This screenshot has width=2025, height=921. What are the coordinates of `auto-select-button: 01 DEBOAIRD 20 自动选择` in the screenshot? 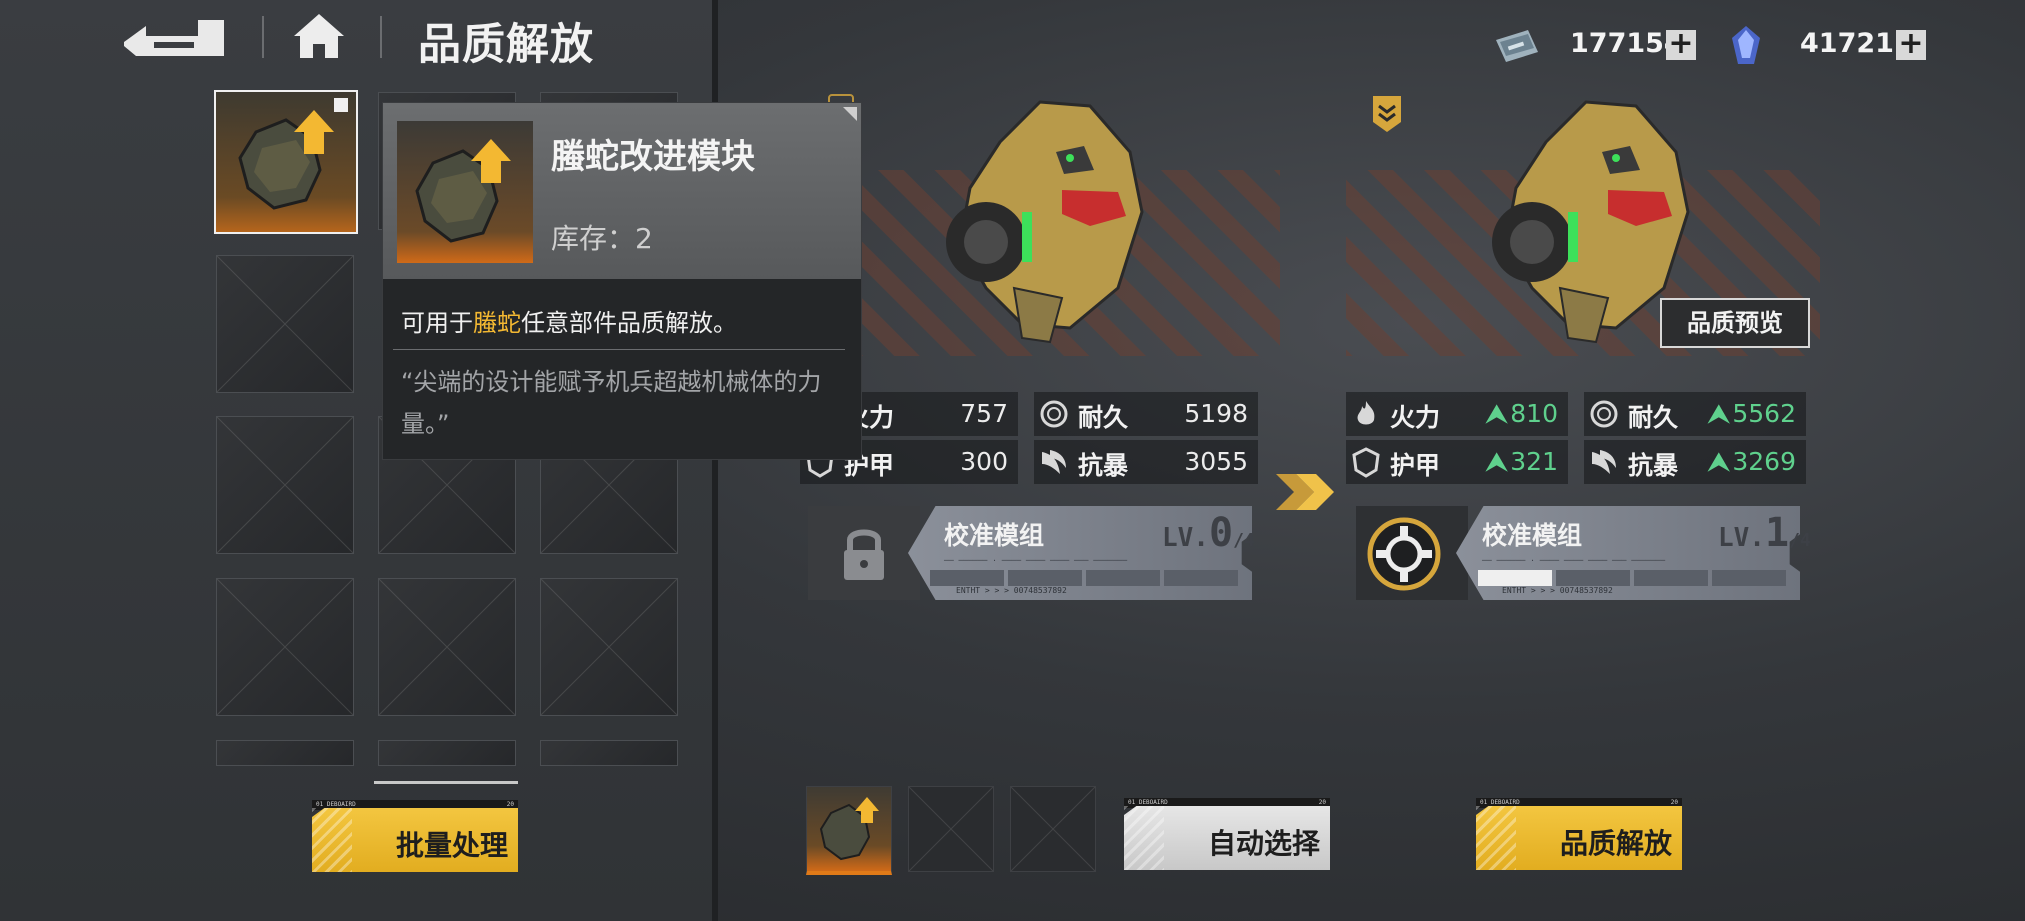 It's located at (1227, 834).